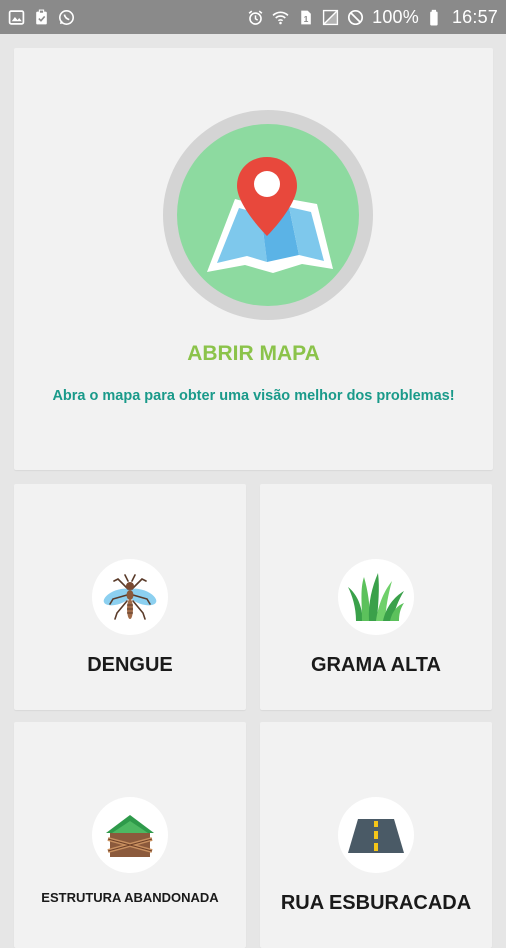 The image size is (506, 948). What do you see at coordinates (474, 16) in the screenshot?
I see `clock: 16:57` at bounding box center [474, 16].